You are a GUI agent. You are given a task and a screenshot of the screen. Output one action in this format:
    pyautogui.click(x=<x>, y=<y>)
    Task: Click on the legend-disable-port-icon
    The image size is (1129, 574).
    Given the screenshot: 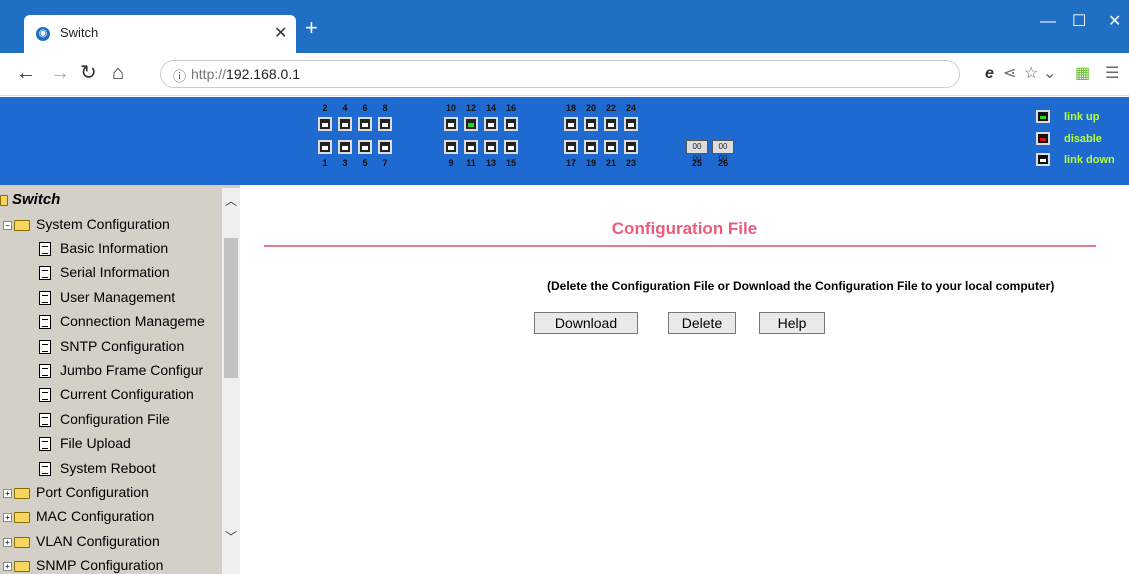 What is the action you would take?
    pyautogui.click(x=1043, y=138)
    